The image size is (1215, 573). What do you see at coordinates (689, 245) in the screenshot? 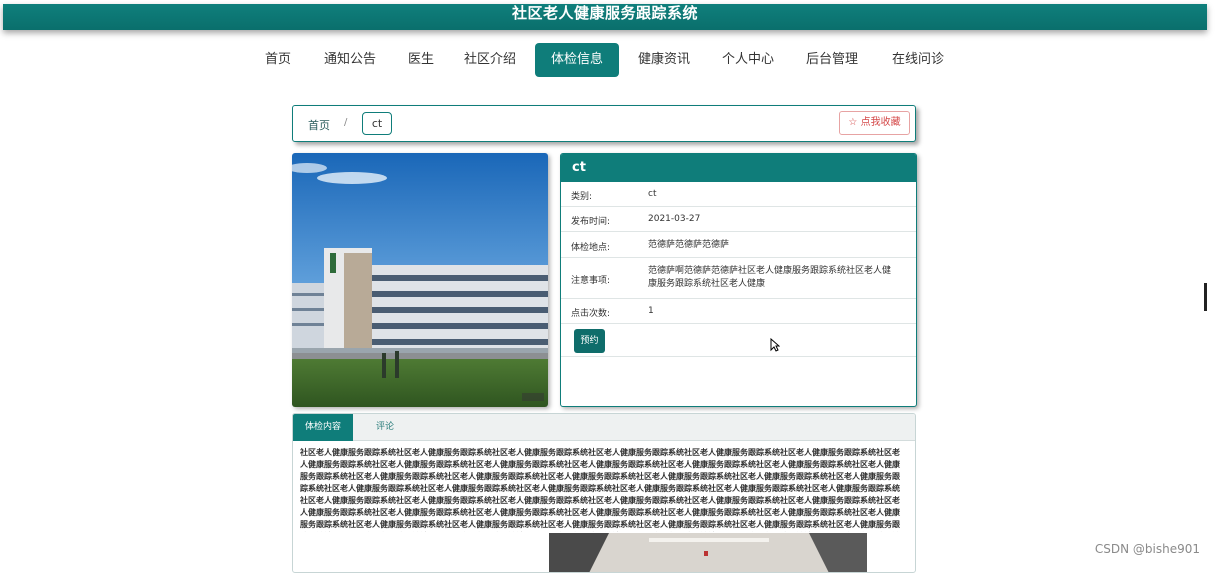
I see `detail-value: 范德萨范德萨范德萨` at bounding box center [689, 245].